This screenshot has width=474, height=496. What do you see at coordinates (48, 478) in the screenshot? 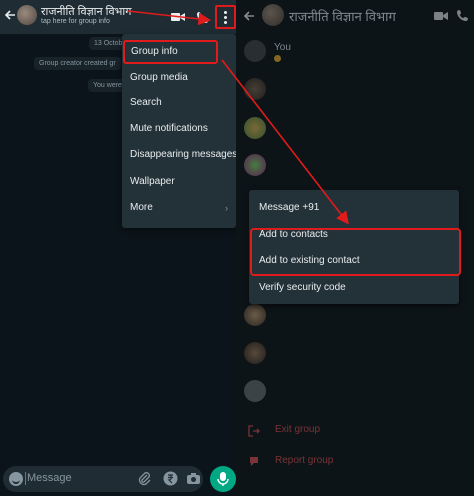
I see `message-input: Message` at bounding box center [48, 478].